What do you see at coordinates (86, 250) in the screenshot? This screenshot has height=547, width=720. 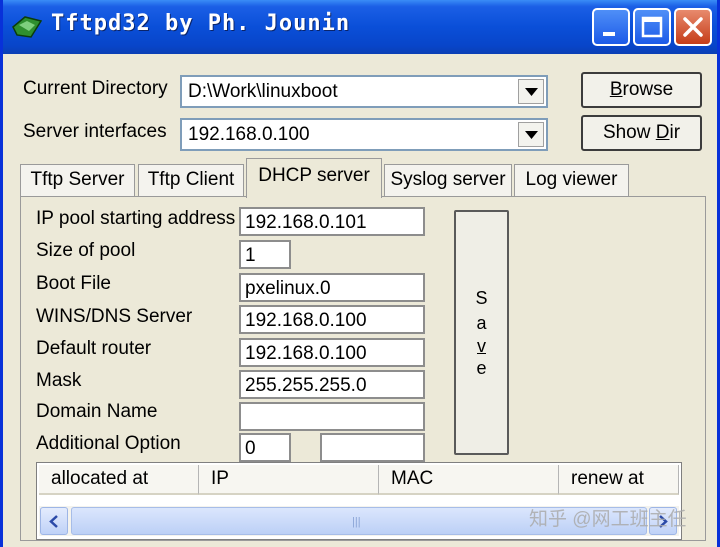 I see `size-of-pool-label: Size of pool` at bounding box center [86, 250].